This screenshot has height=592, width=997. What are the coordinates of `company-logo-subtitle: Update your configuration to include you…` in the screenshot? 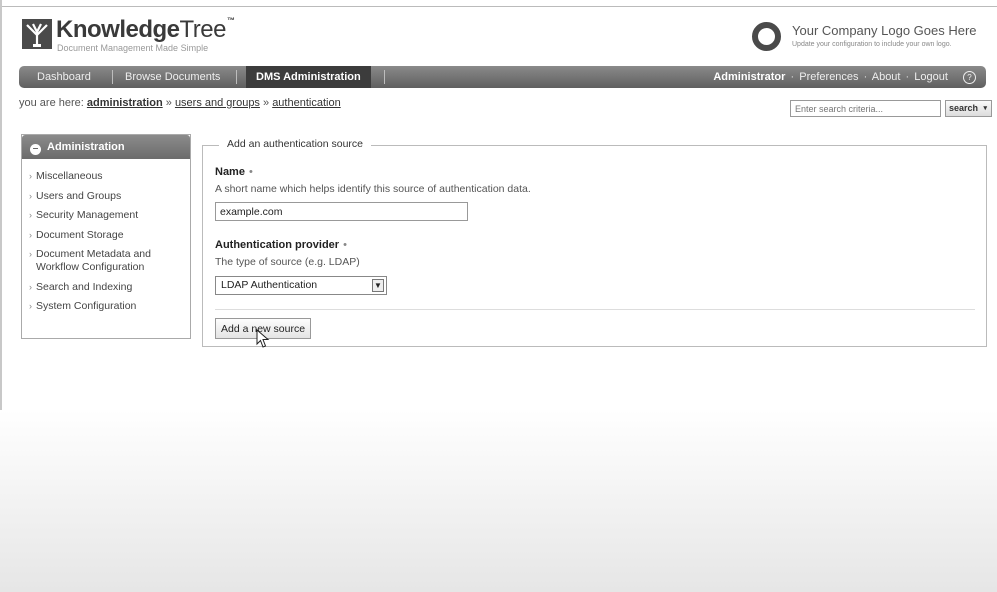 It's located at (872, 44).